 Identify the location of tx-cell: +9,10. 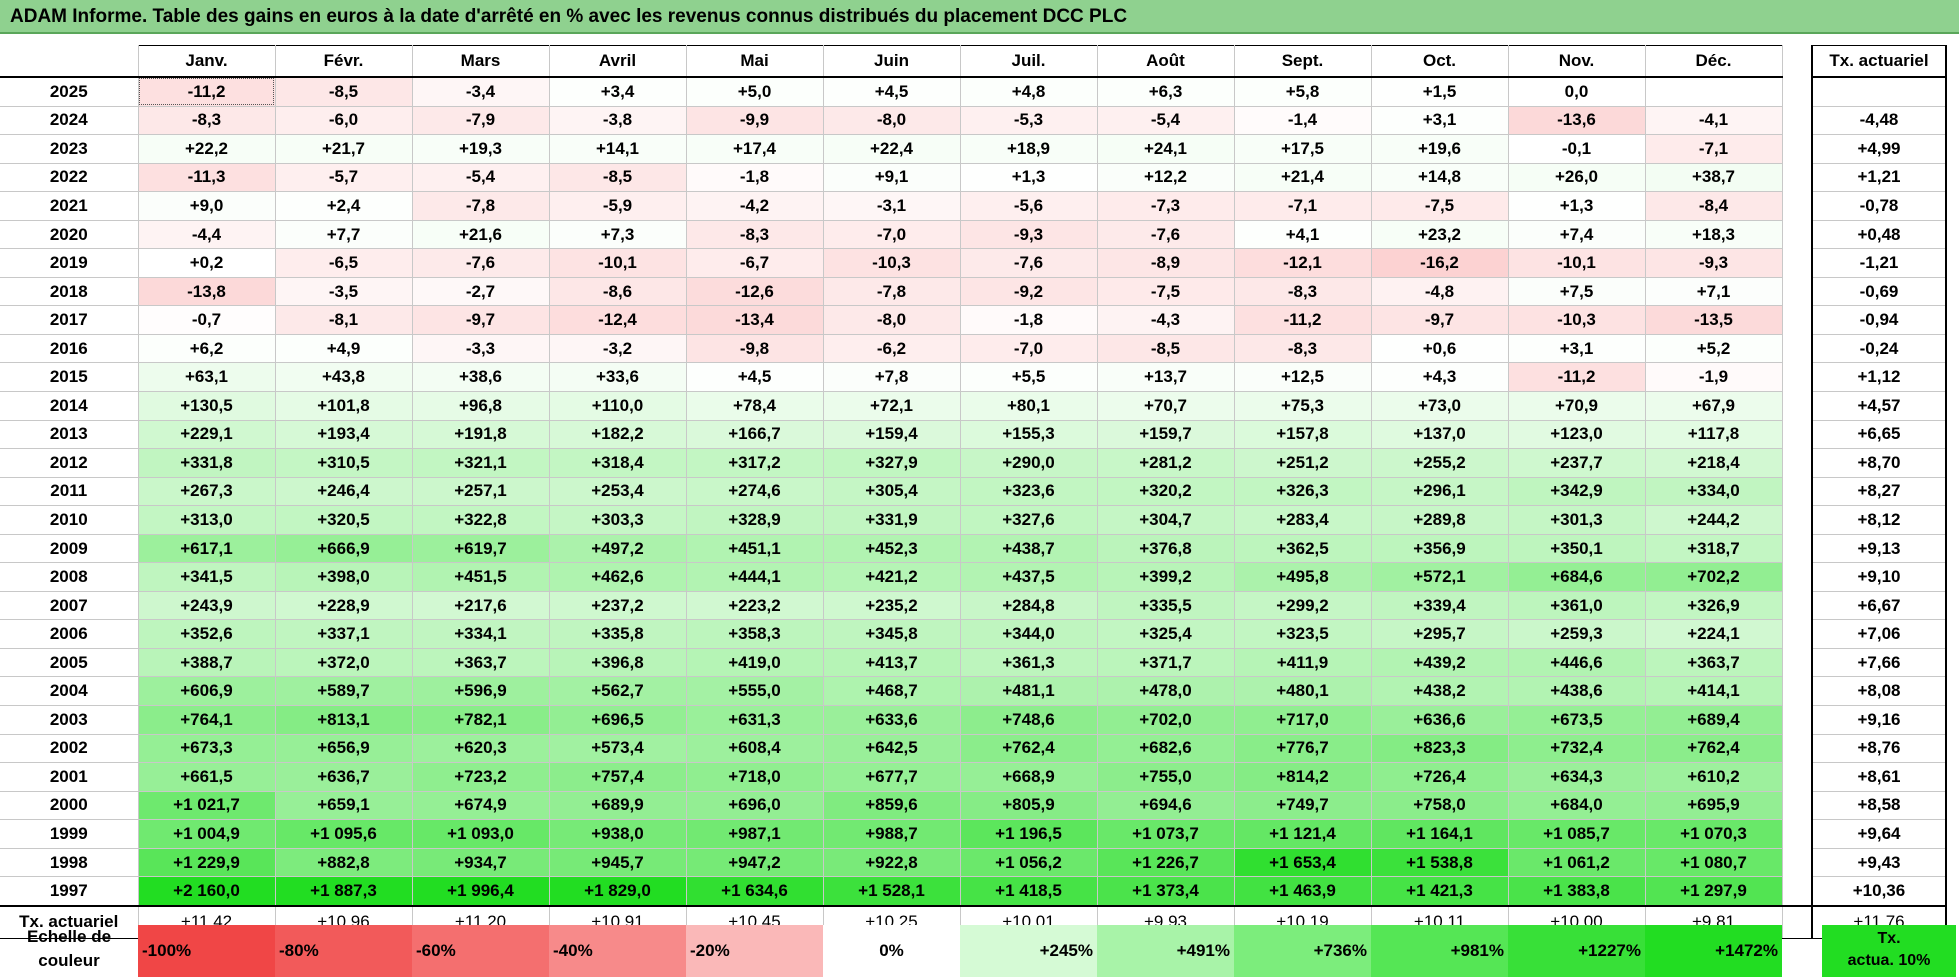
(1879, 577).